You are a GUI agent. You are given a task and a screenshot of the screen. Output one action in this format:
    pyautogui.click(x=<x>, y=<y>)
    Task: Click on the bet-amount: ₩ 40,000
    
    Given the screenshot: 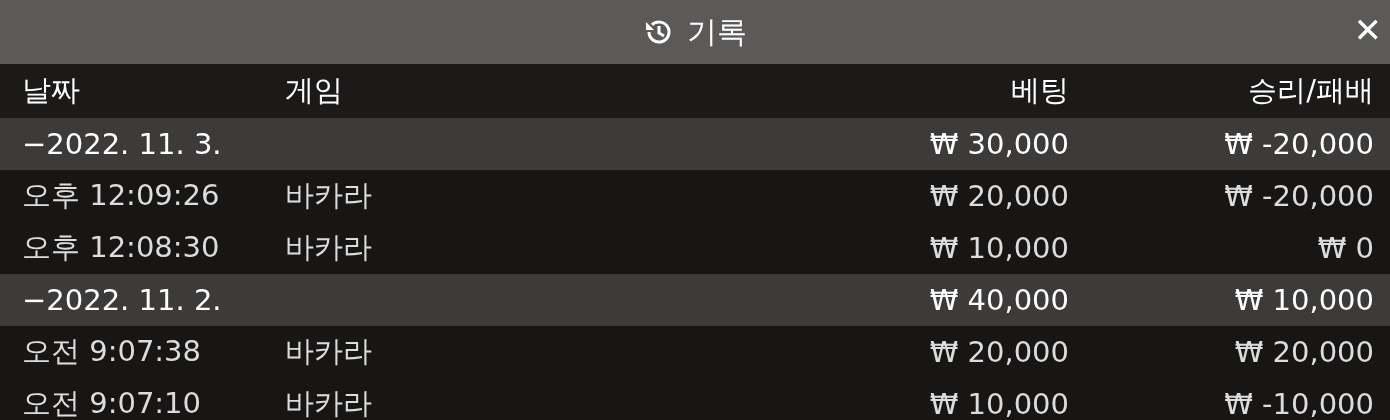 What is the action you would take?
    pyautogui.click(x=998, y=300)
    